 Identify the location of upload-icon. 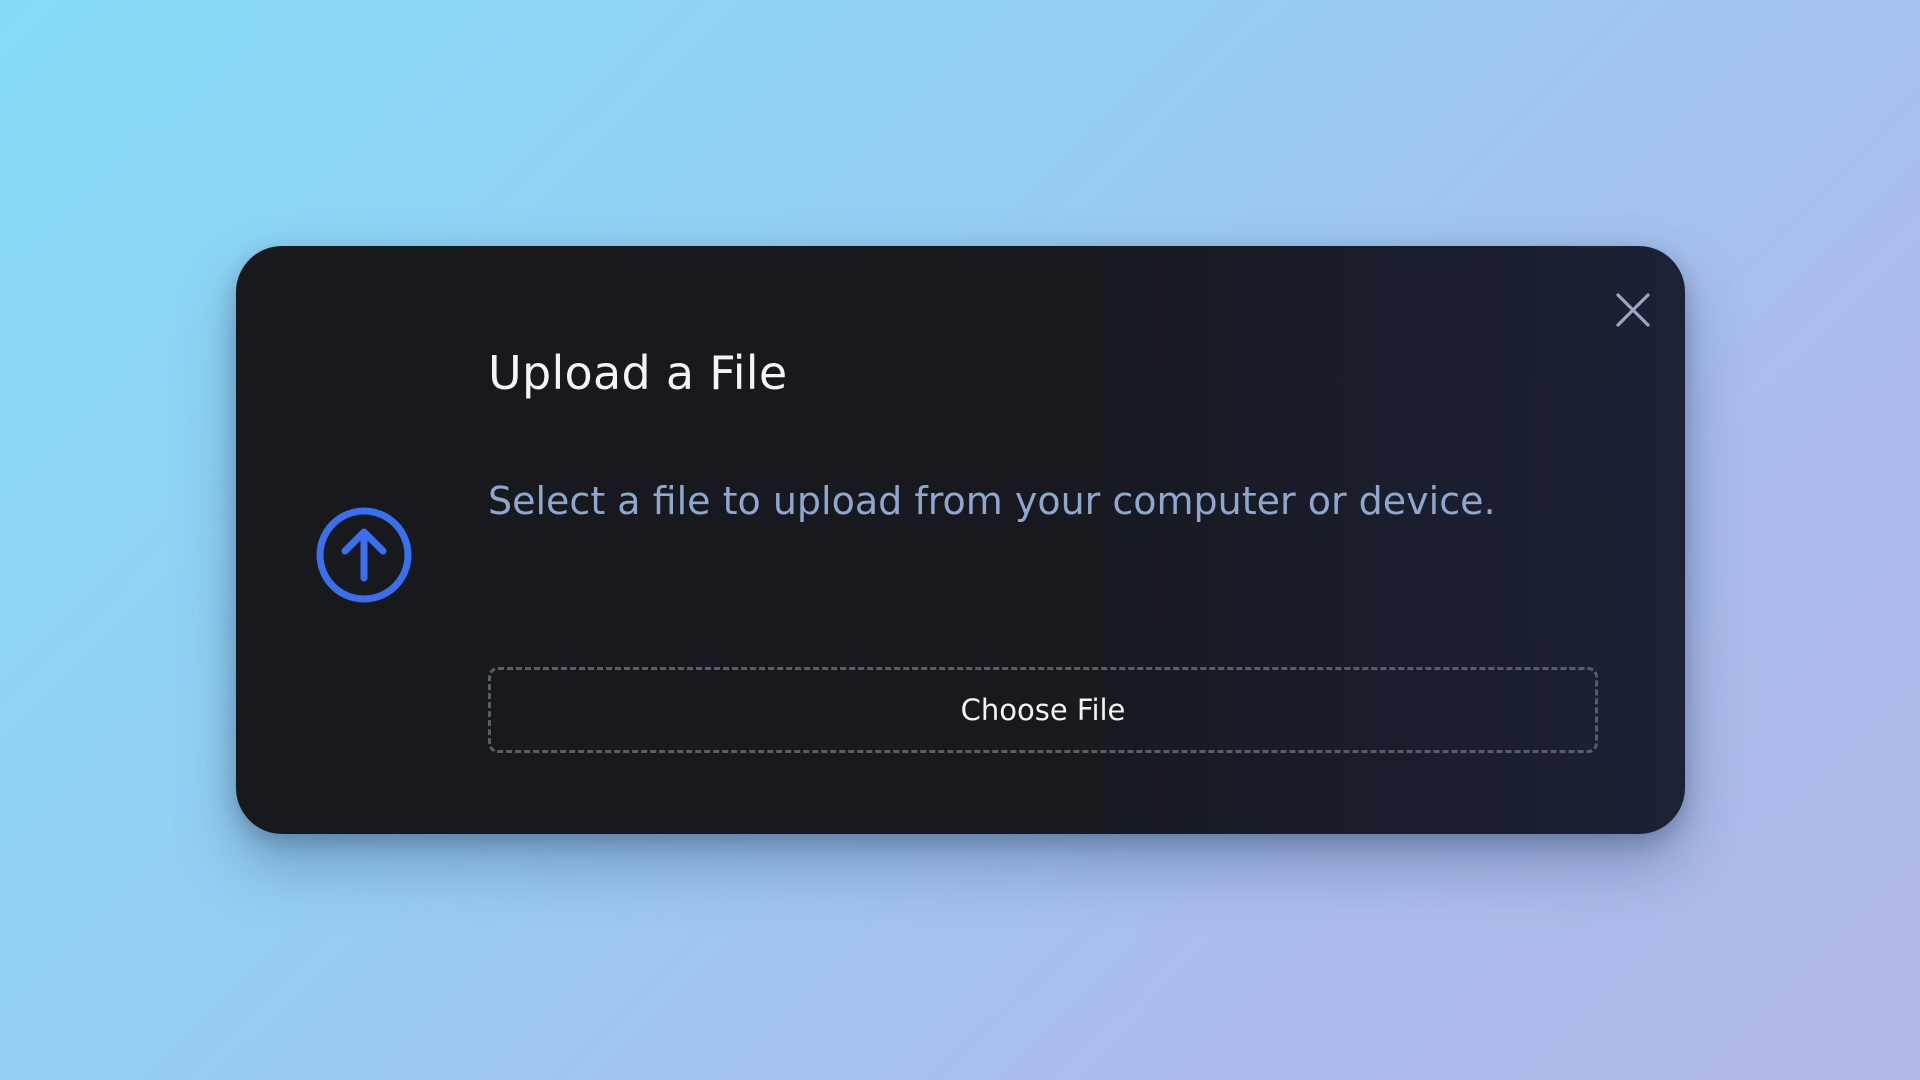
(364, 555).